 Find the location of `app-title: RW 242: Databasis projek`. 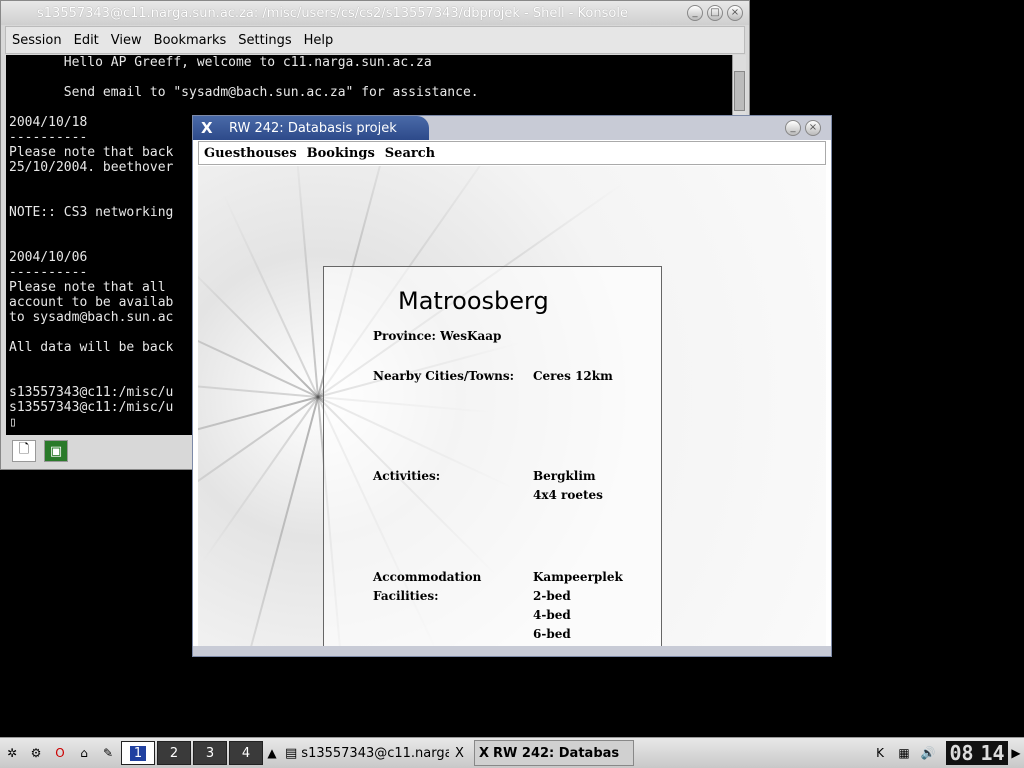

app-title: RW 242: Databasis projek is located at coordinates (313, 128).